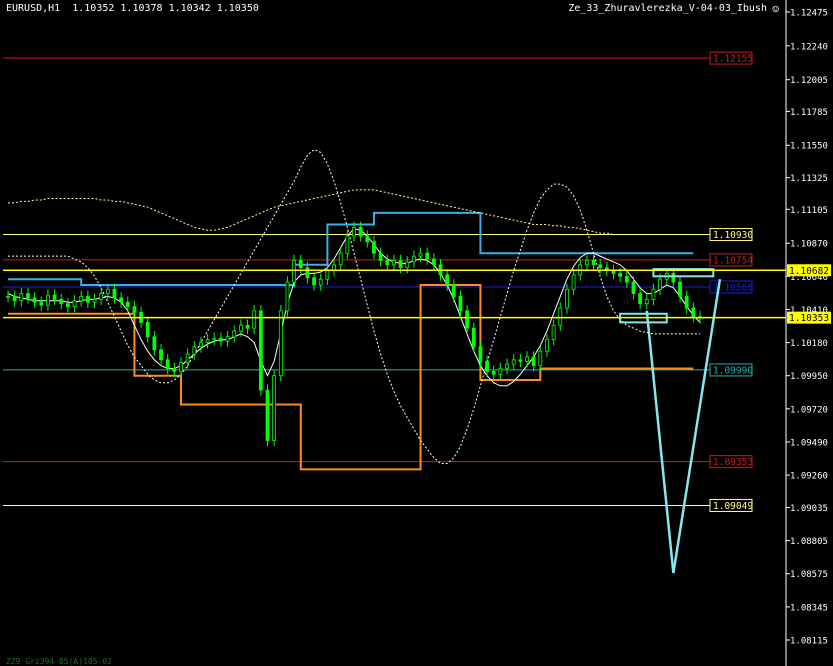 The width and height of the screenshot is (833, 666). What do you see at coordinates (733, 462) in the screenshot?
I see `level-label: 1.09353` at bounding box center [733, 462].